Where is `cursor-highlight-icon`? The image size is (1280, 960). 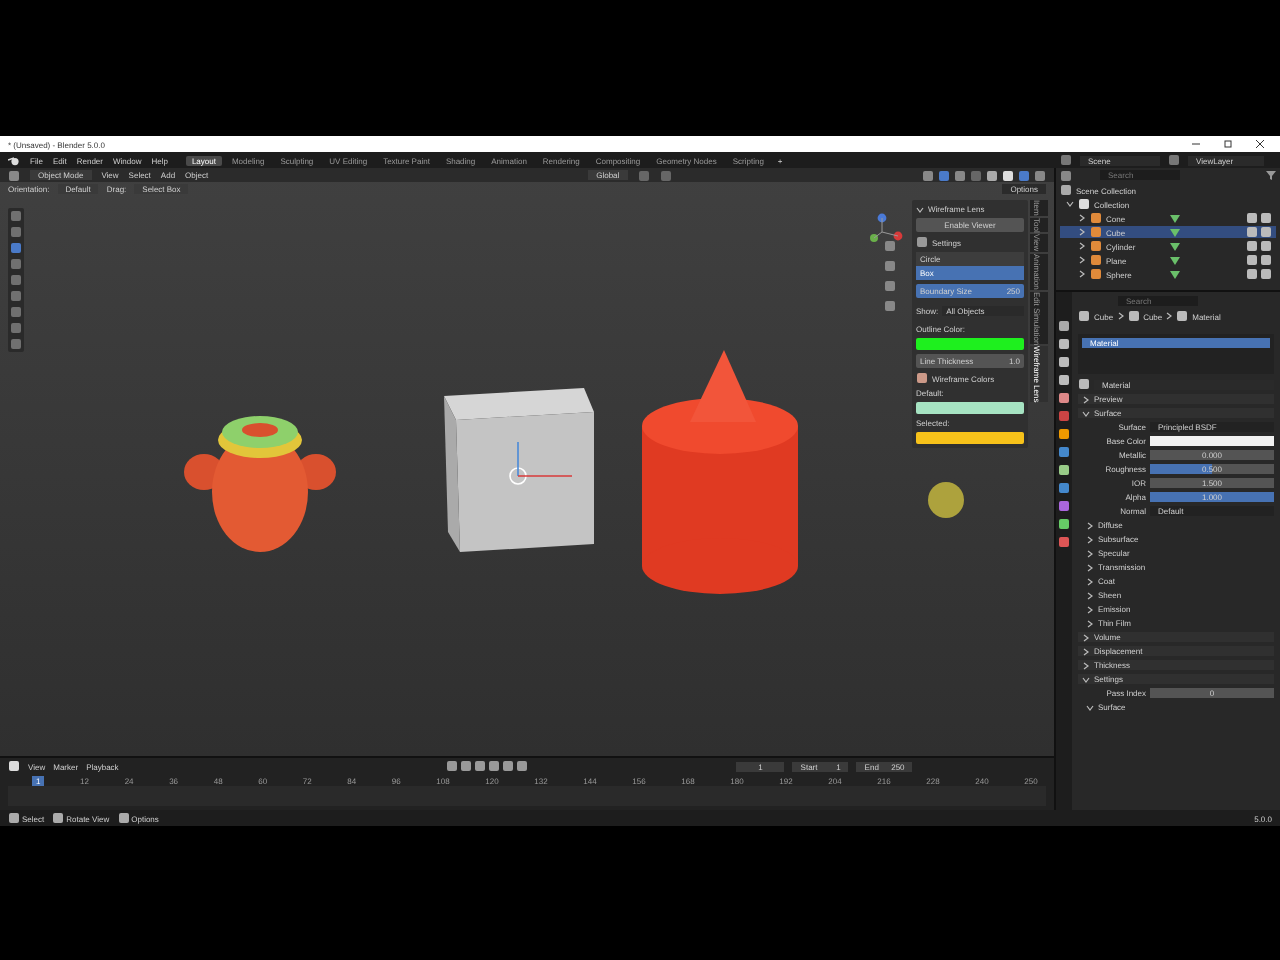
cursor-highlight-icon is located at coordinates (946, 500).